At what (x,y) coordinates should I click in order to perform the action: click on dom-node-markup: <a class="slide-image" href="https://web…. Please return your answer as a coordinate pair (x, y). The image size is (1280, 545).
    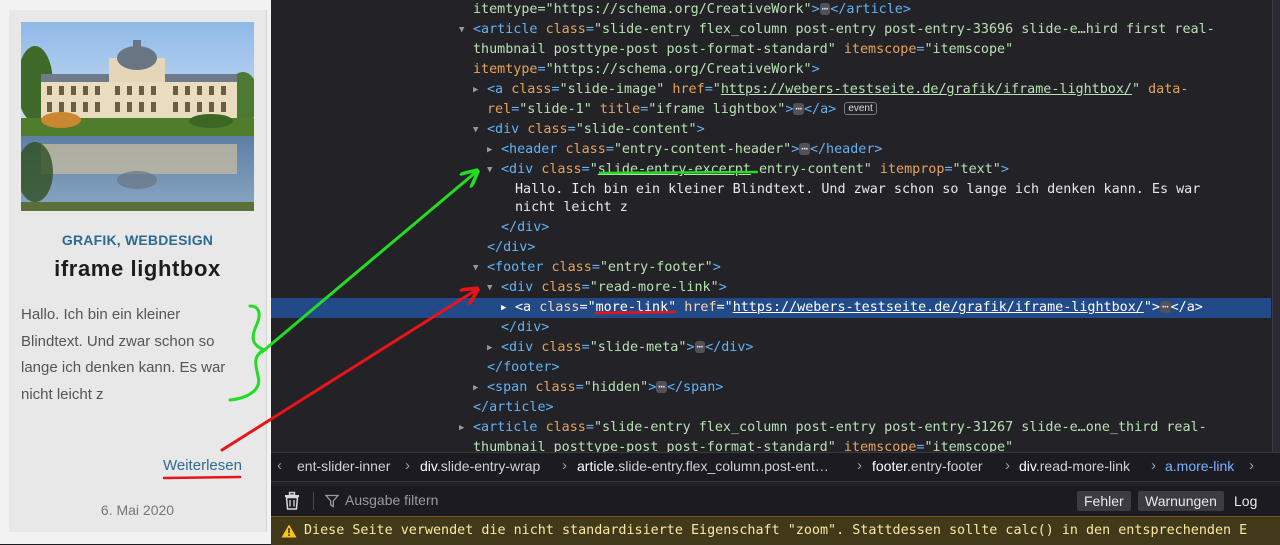
    Looking at the image, I should click on (838, 89).